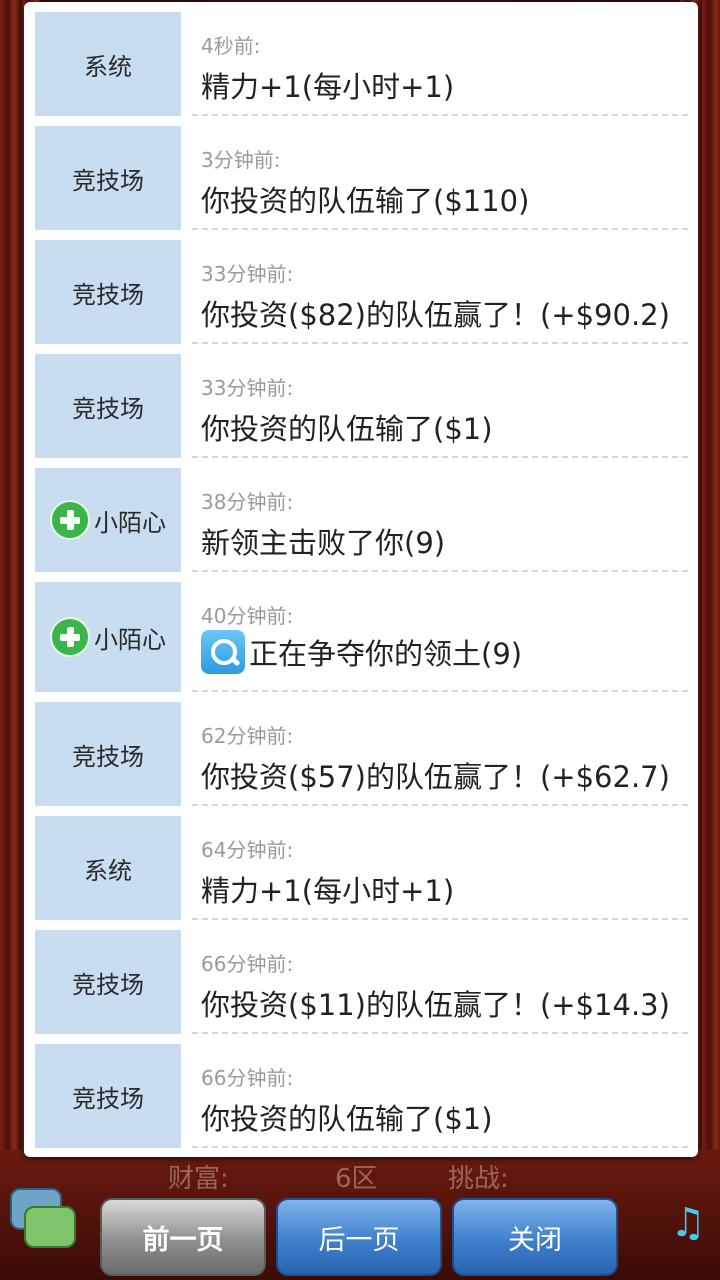 The width and height of the screenshot is (720, 1280). Describe the element at coordinates (183, 1237) in the screenshot. I see `prev-page-button: 前一页` at that location.